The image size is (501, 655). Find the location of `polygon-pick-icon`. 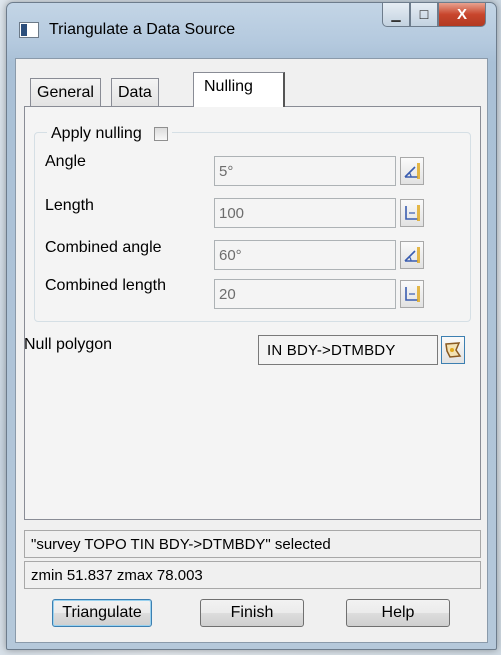

polygon-pick-icon is located at coordinates (453, 350).